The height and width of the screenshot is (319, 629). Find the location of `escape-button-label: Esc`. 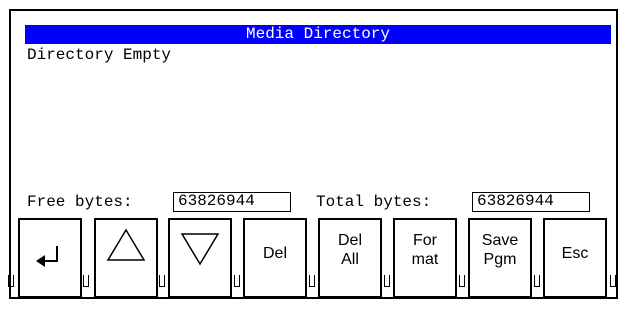

escape-button-label: Esc is located at coordinates (575, 253).